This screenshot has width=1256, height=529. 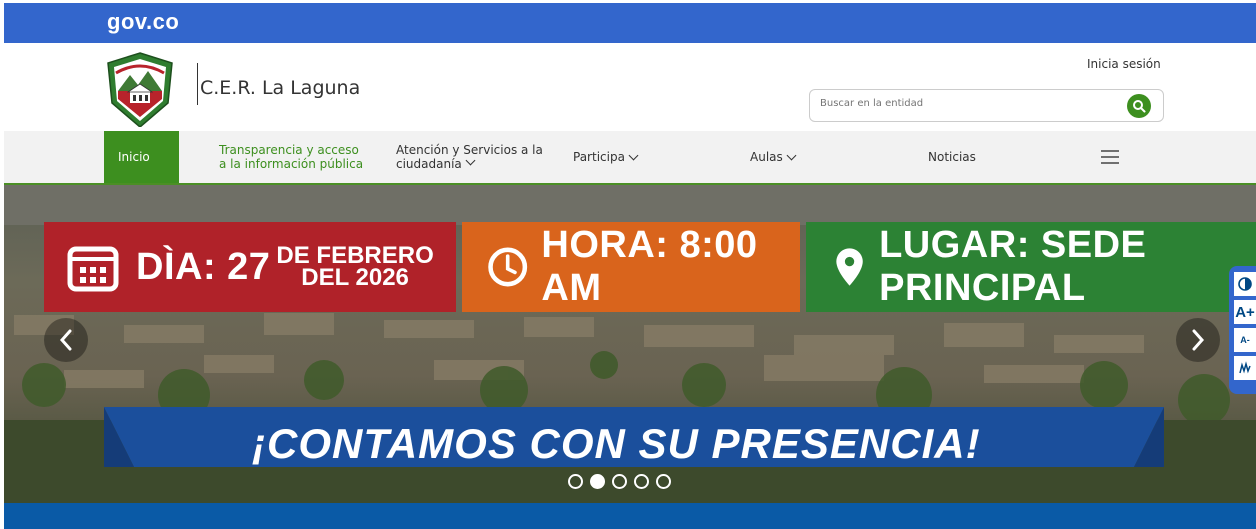 I want to click on nav-item-aulas: Aulas, so click(x=773, y=157).